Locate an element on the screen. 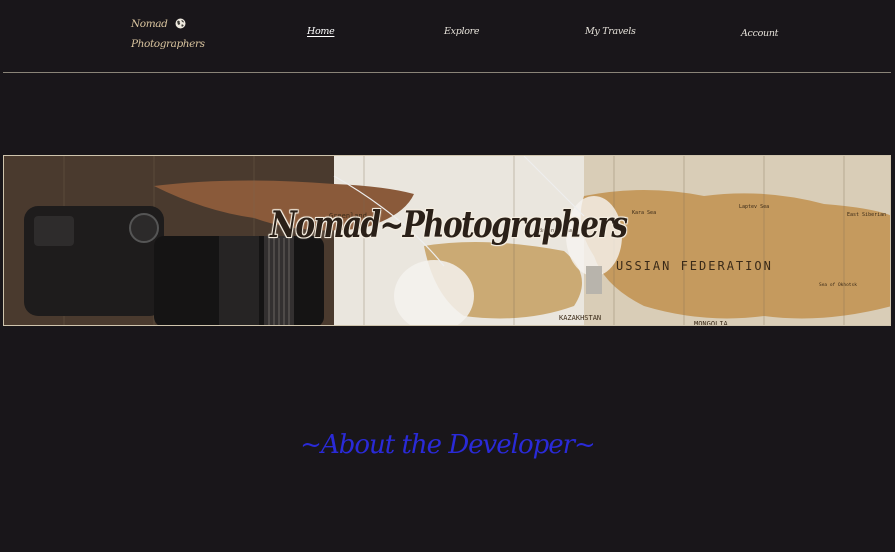 This screenshot has height=552, width=895. nav-account-link: Account is located at coordinates (759, 33).